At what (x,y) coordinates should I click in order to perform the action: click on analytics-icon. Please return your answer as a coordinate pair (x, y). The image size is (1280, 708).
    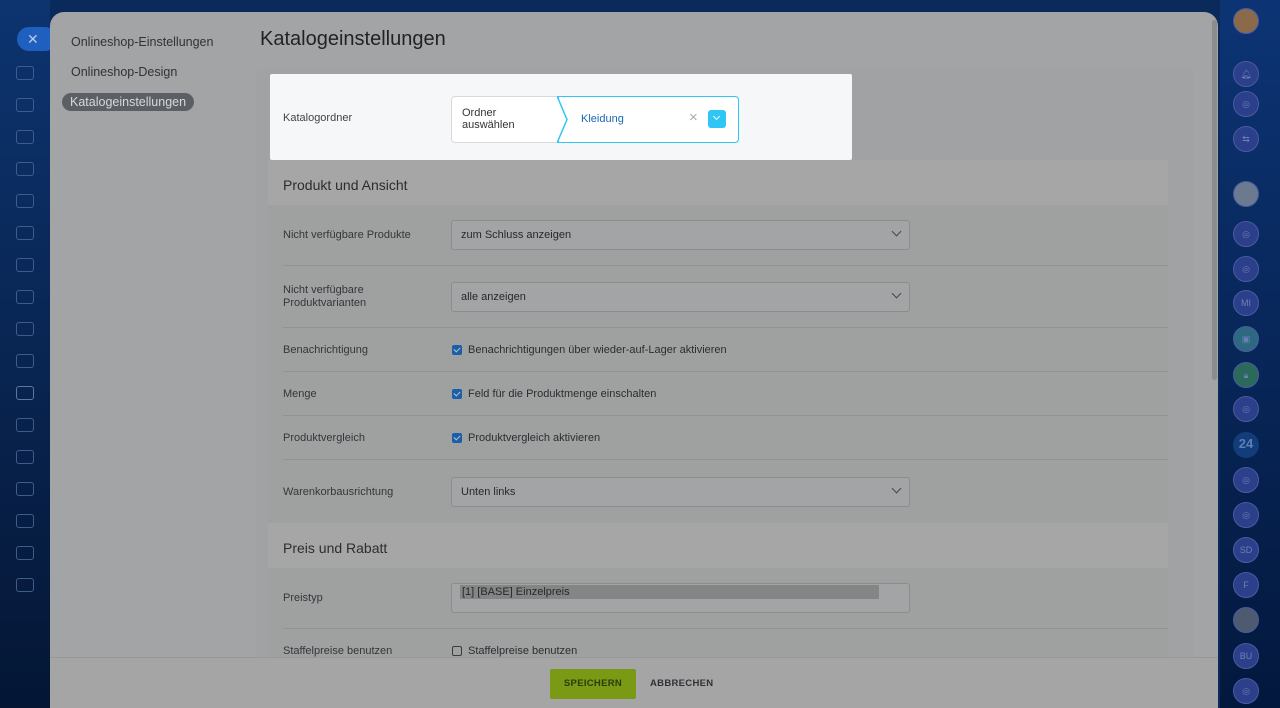
    Looking at the image, I should click on (25, 361).